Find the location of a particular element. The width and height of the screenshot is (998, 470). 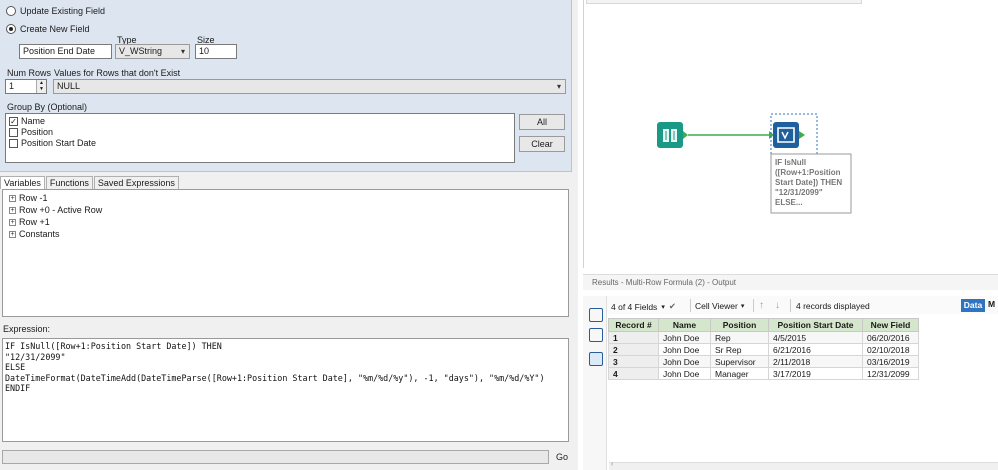

missing-values-select: NULL ▾ is located at coordinates (309, 86).